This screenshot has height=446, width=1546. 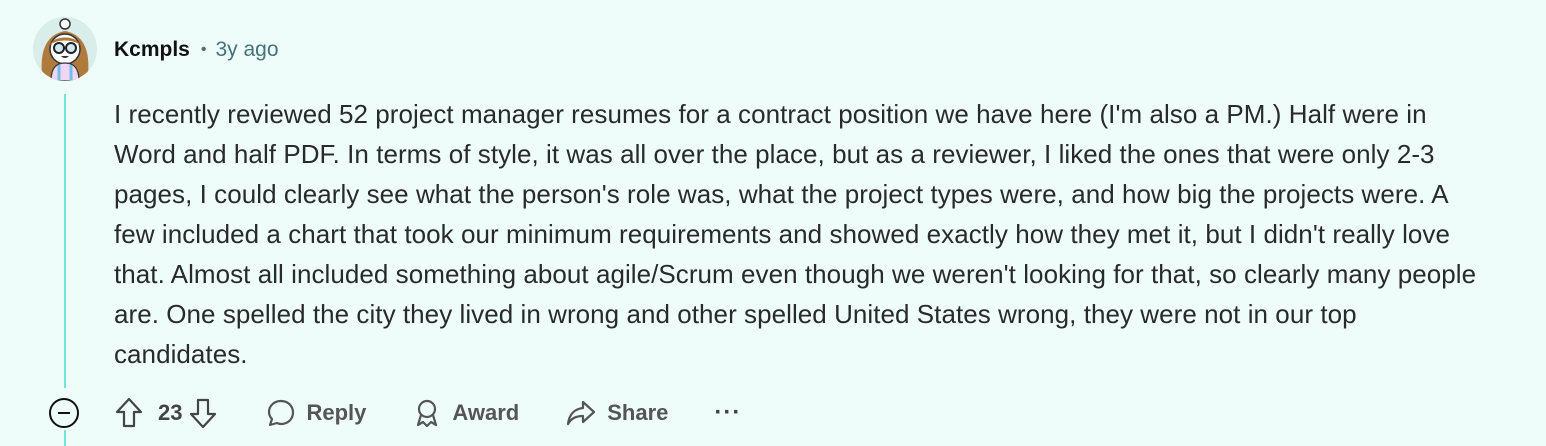 I want to click on upvote-button, so click(x=129, y=413).